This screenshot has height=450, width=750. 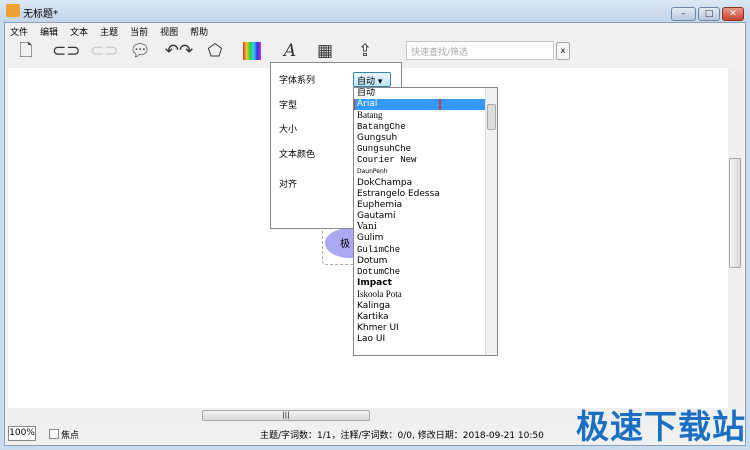 What do you see at coordinates (325, 51) in the screenshot?
I see `table-icon: ▦` at bounding box center [325, 51].